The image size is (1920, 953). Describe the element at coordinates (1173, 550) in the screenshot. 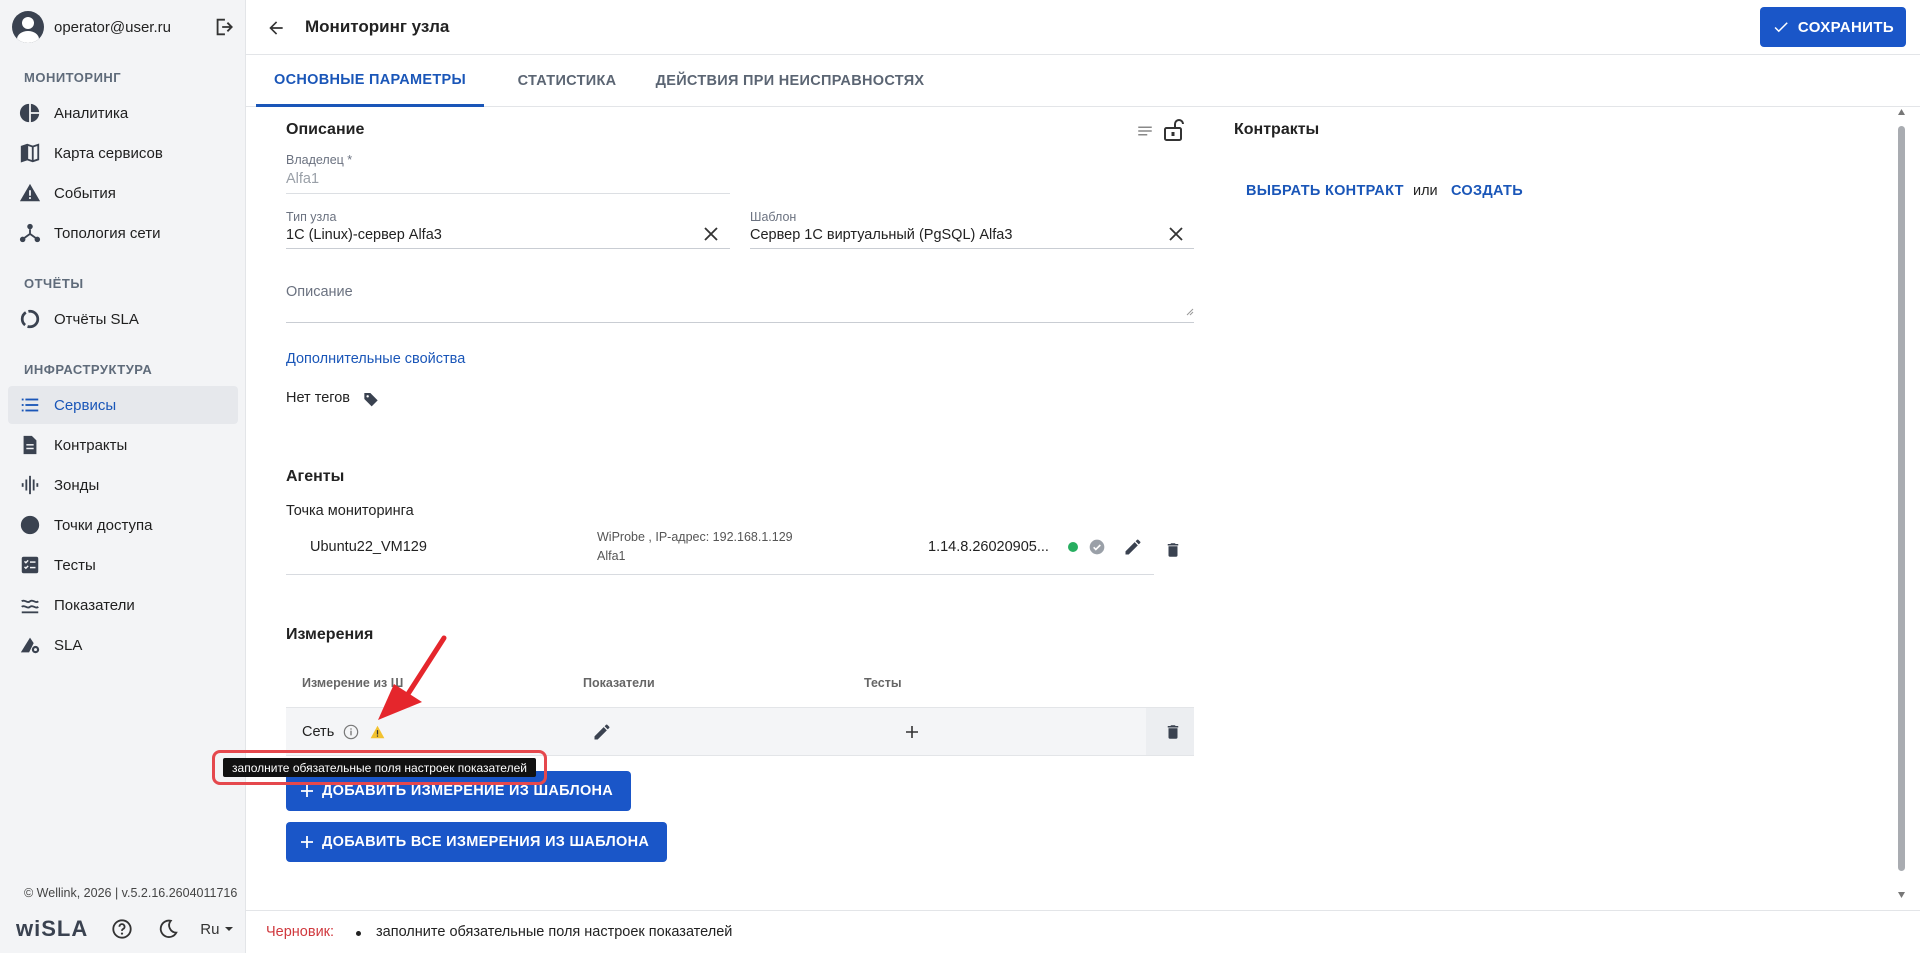

I see `delete-agent-icon` at that location.